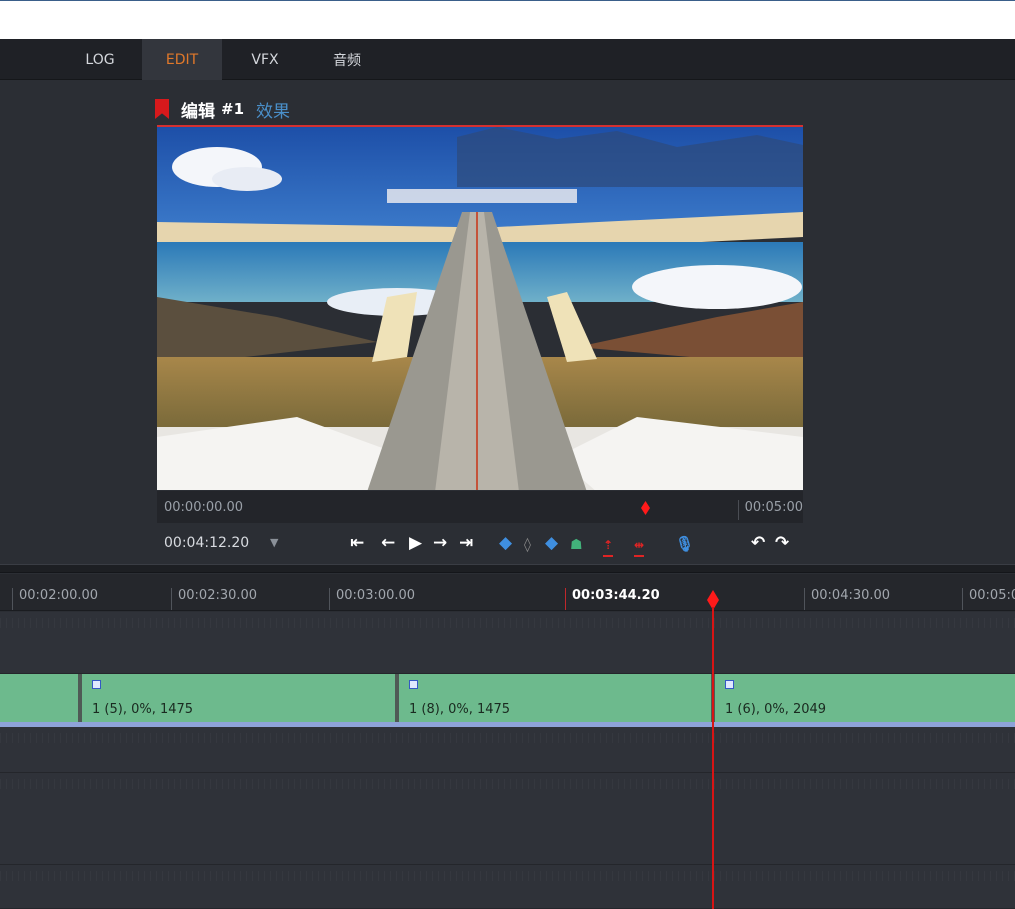  What do you see at coordinates (554, 698) in the screenshot?
I see `timeline-clip: 1 (8), 0%, 1475` at bounding box center [554, 698].